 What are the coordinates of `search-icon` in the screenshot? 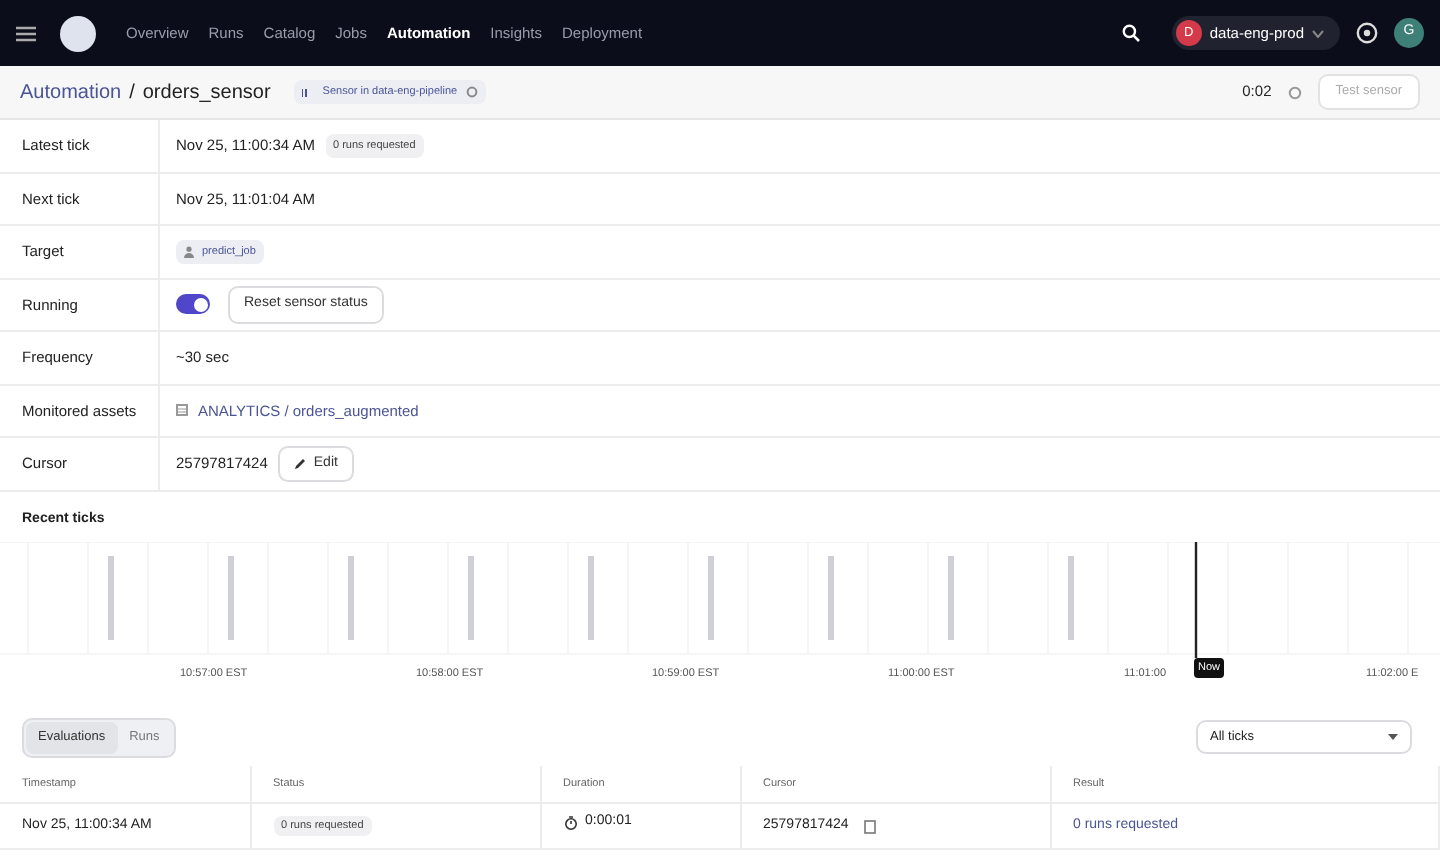 It's located at (1130, 33).